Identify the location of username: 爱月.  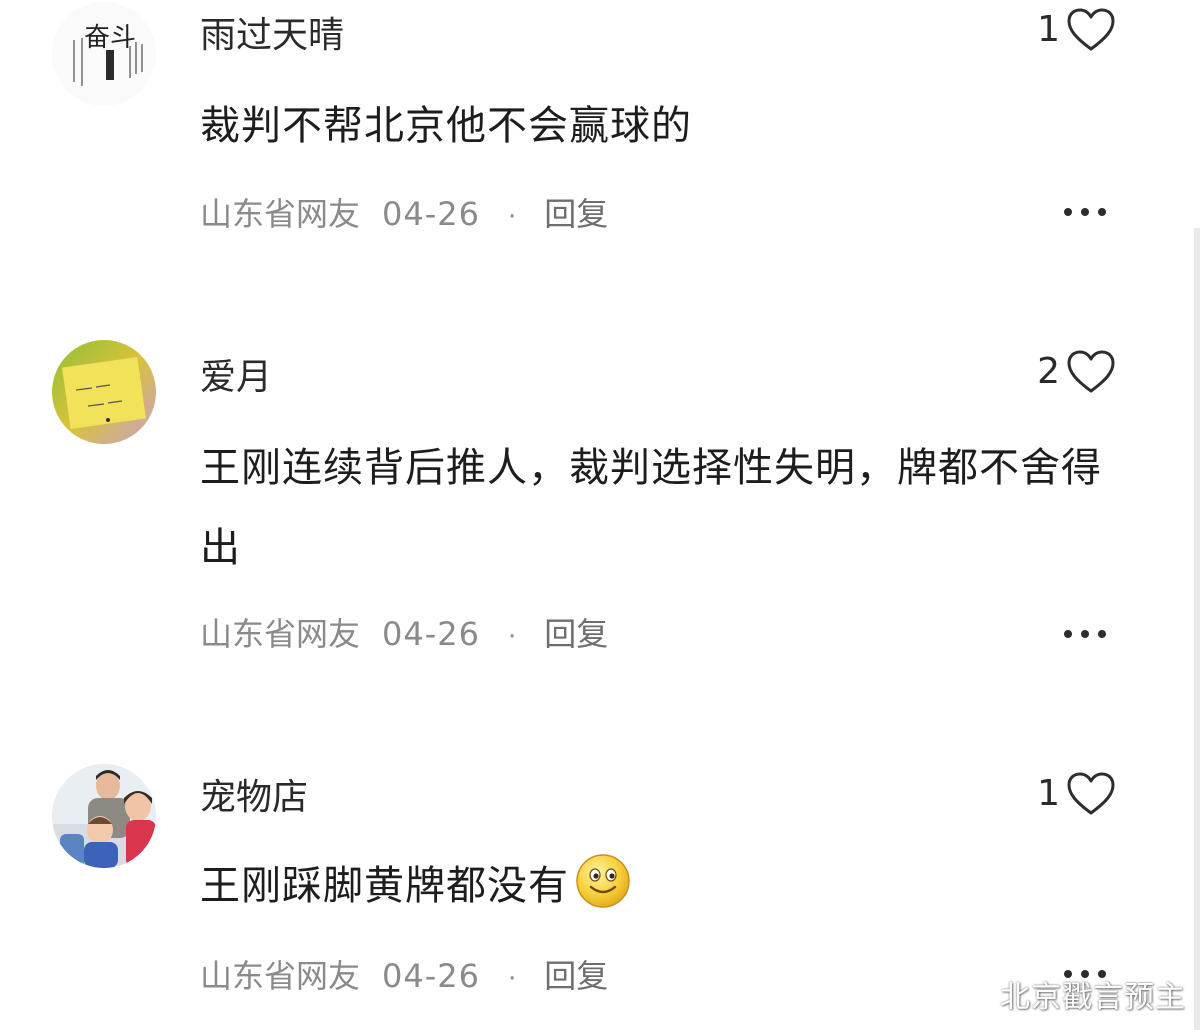
(236, 378).